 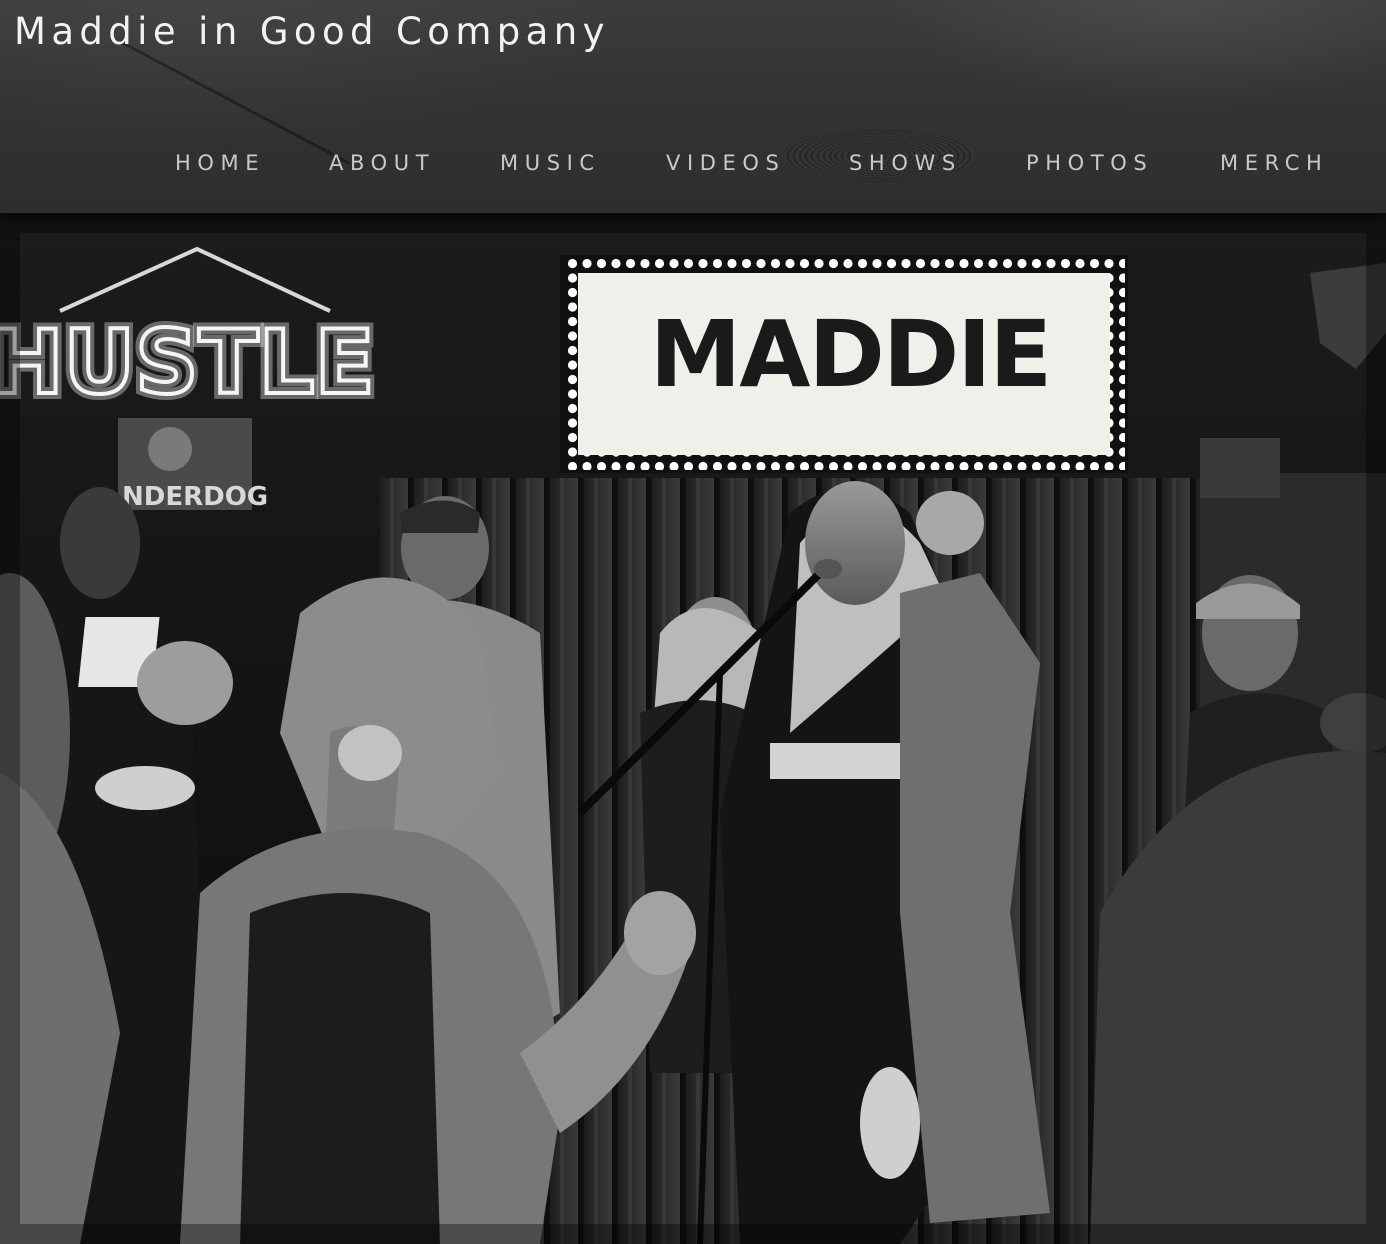 I want to click on nav-item-about: ABOUT, so click(x=382, y=163).